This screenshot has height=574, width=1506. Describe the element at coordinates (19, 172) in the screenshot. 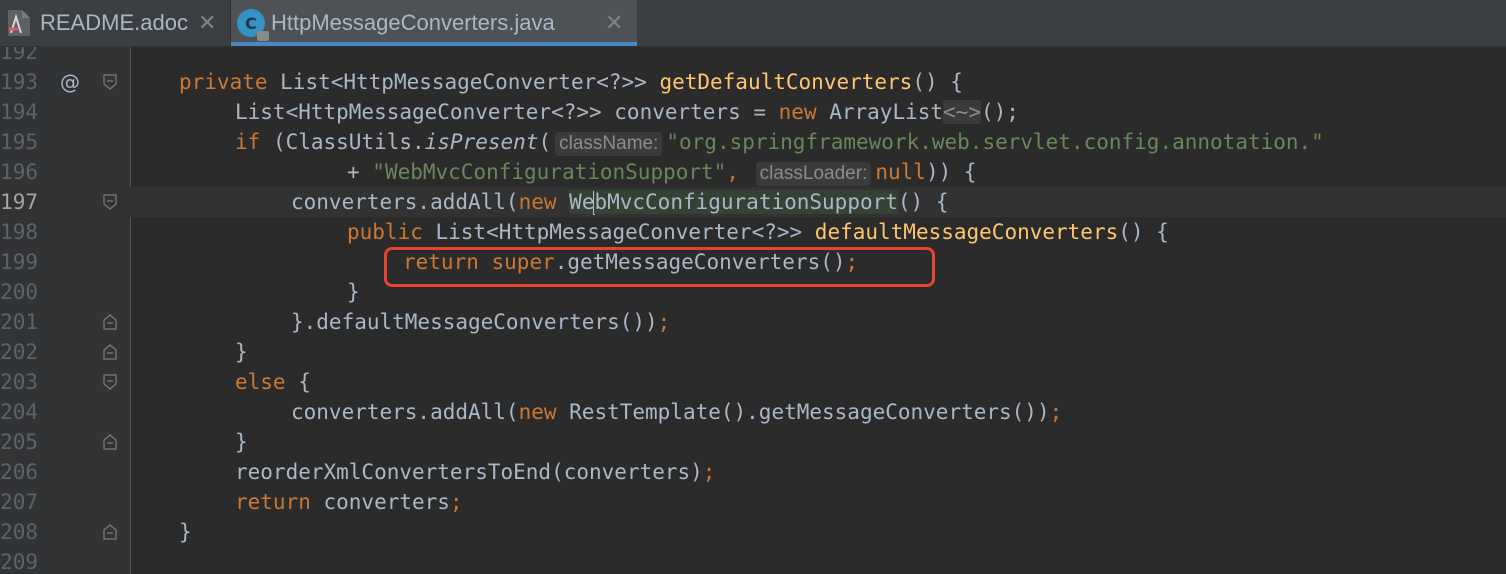

I see `line-number: 196` at that location.